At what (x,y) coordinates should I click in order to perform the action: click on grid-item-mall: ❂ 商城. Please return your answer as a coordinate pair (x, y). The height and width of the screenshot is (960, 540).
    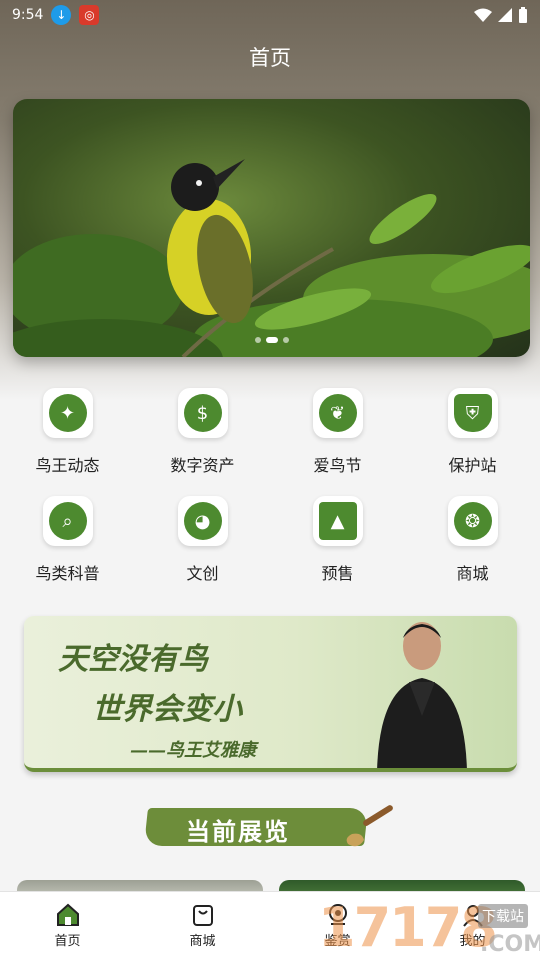
    Looking at the image, I should click on (472, 540).